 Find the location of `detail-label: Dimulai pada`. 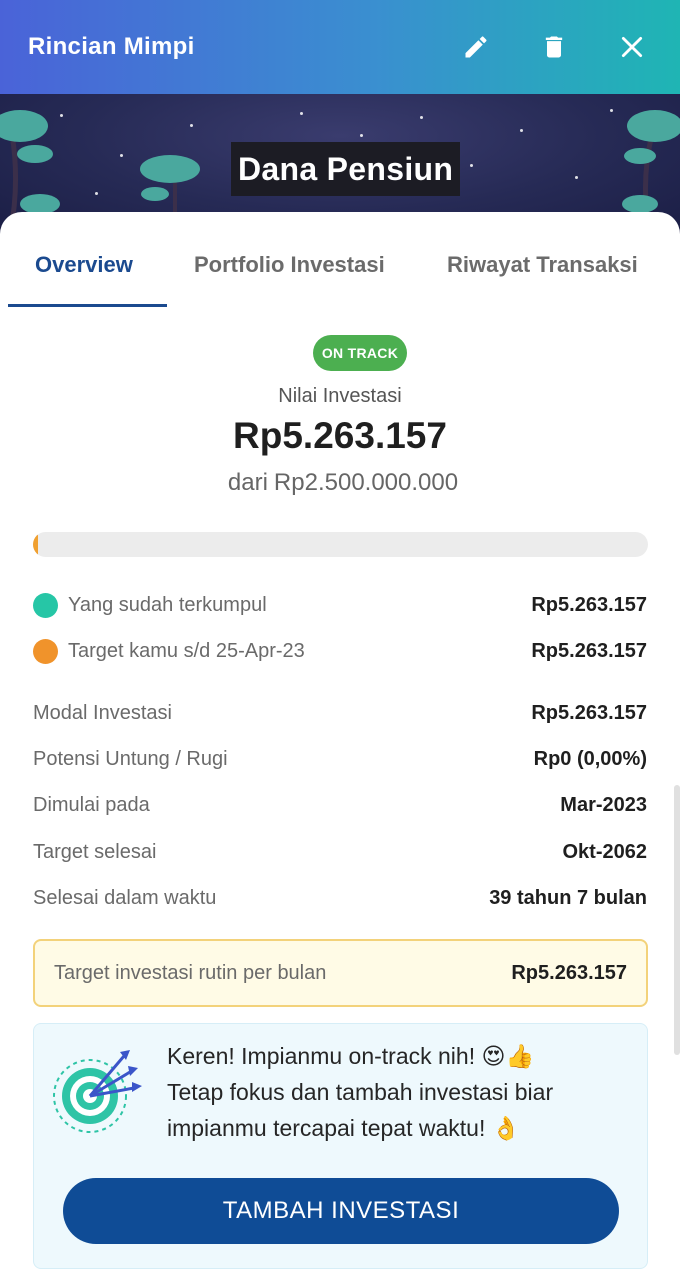

detail-label: Dimulai pada is located at coordinates (91, 805).